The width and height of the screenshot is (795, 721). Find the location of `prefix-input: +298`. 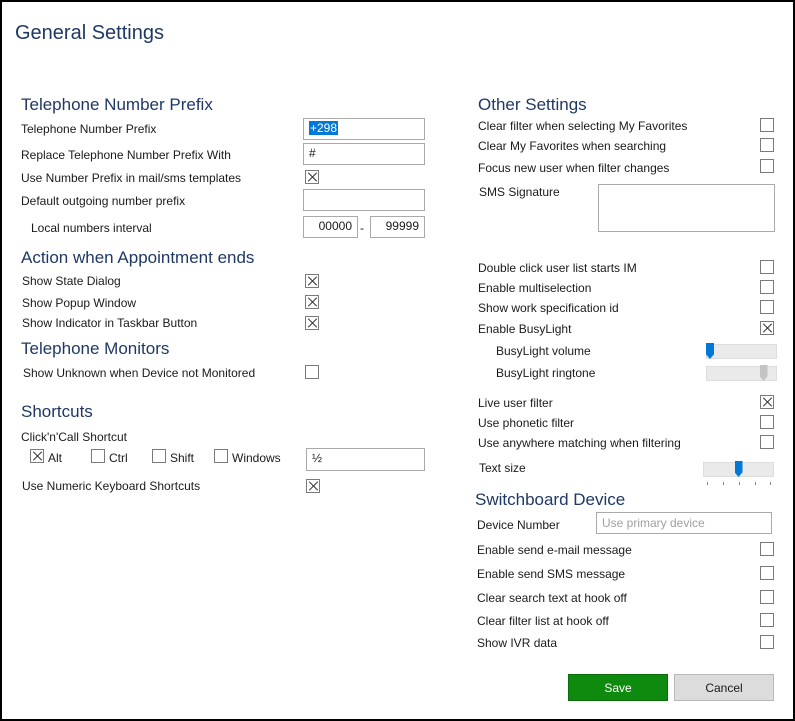

prefix-input: +298 is located at coordinates (364, 129).